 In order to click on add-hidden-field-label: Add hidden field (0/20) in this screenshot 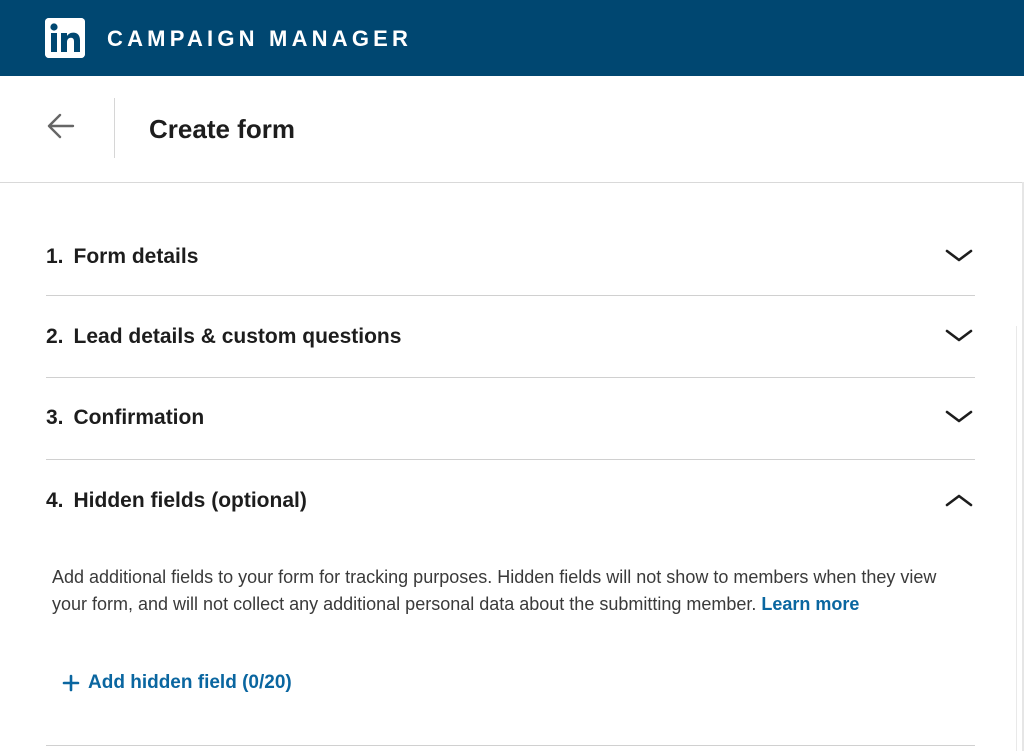, I will do `click(190, 682)`.